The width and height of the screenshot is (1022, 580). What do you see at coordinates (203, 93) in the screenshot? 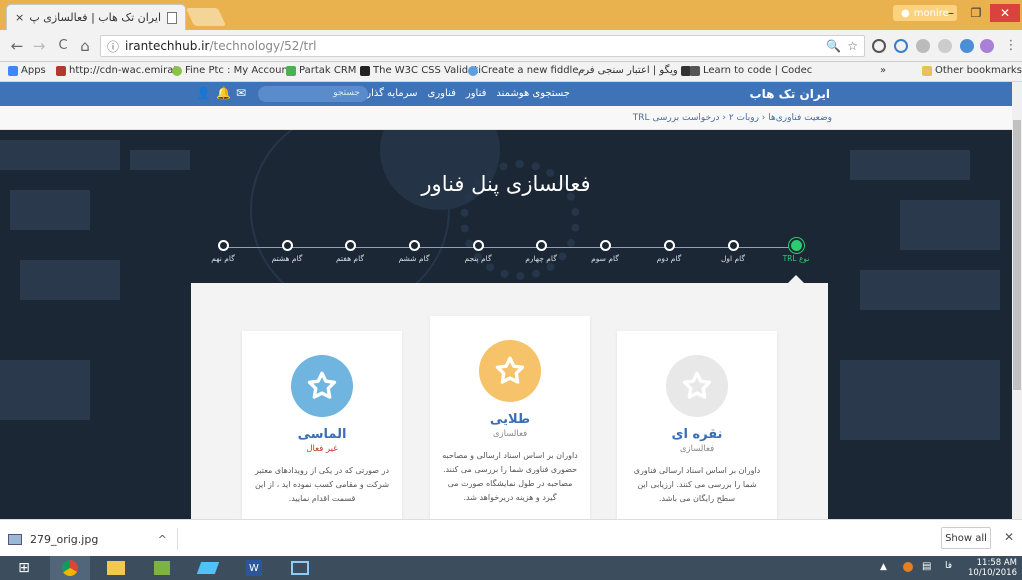
I see `user-icon: 👤` at bounding box center [203, 93].